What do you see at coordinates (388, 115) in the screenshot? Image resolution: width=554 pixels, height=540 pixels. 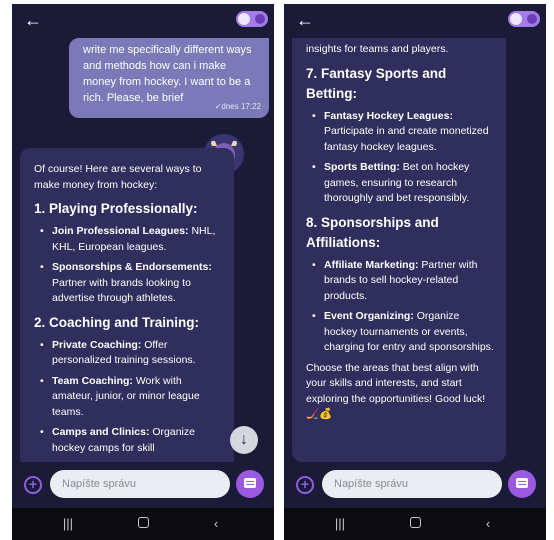 I see `list-item-term: Fantasy Hockey Leagues:` at bounding box center [388, 115].